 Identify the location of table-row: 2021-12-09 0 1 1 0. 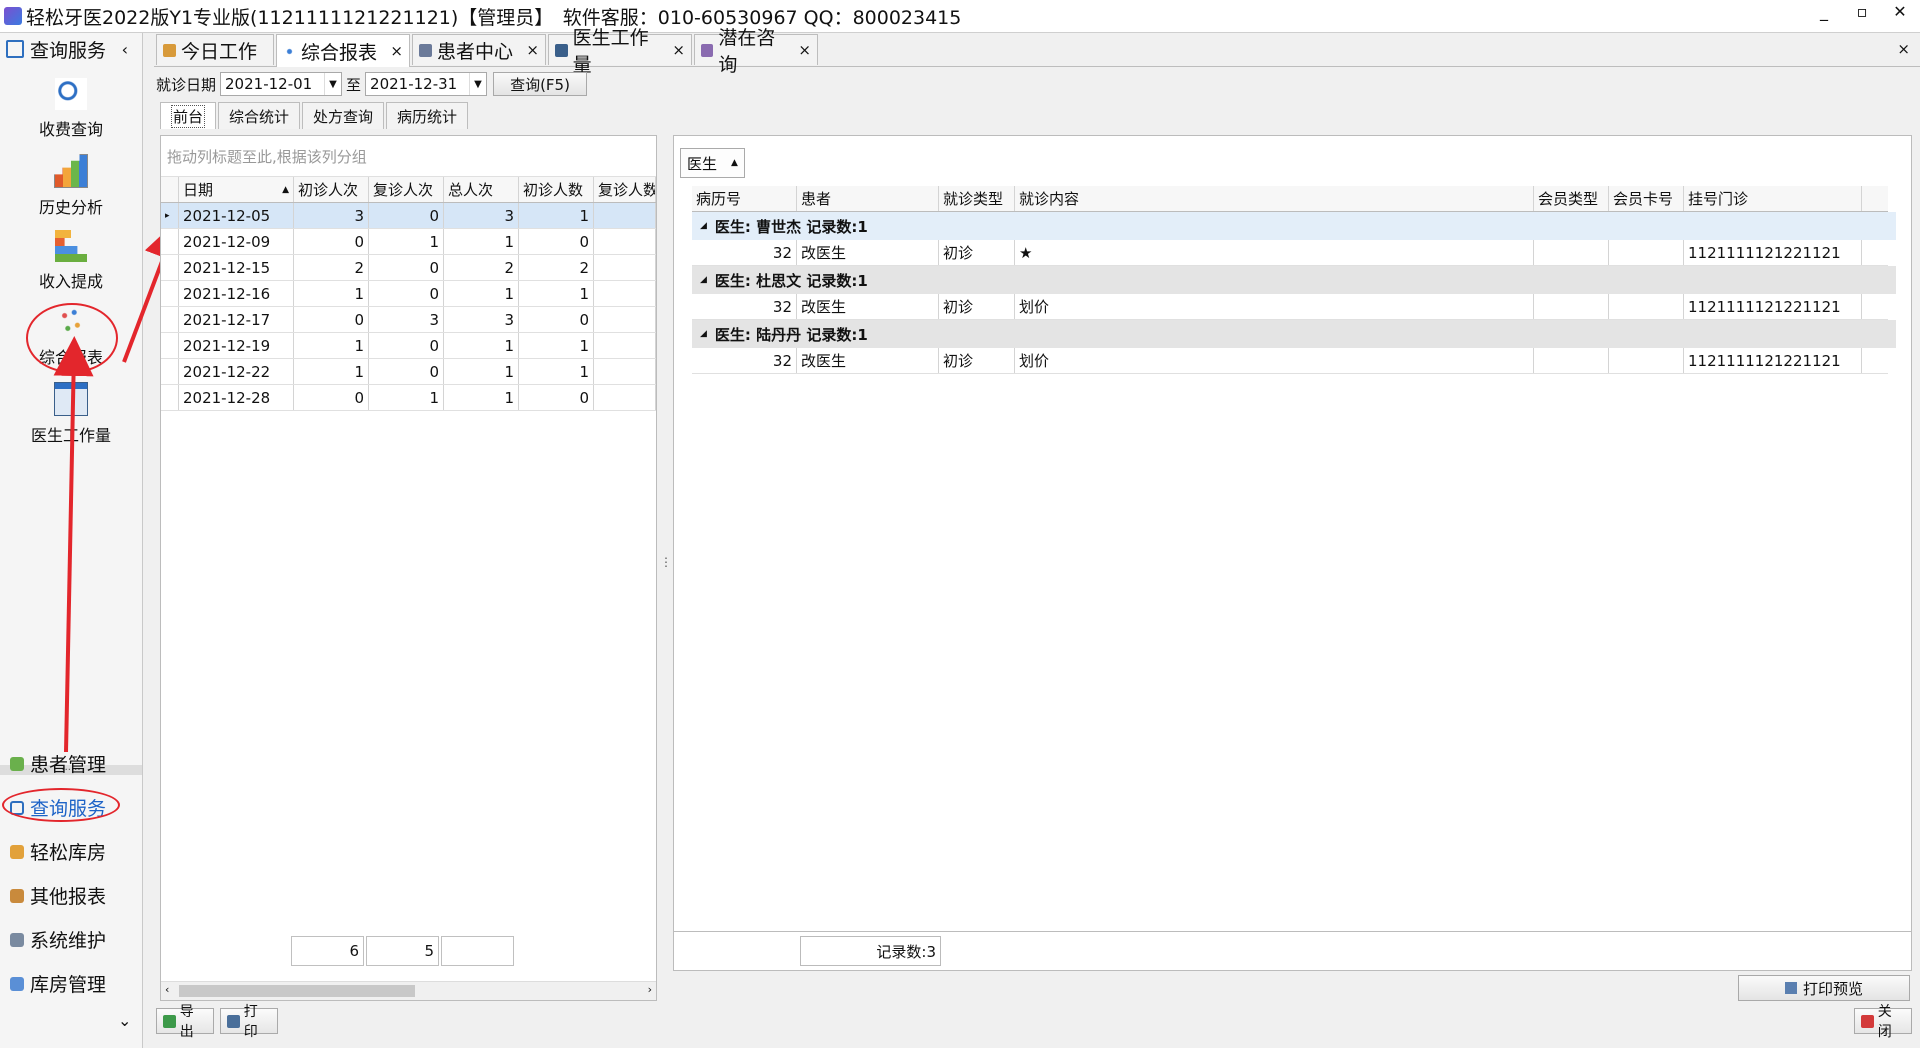
(408, 242).